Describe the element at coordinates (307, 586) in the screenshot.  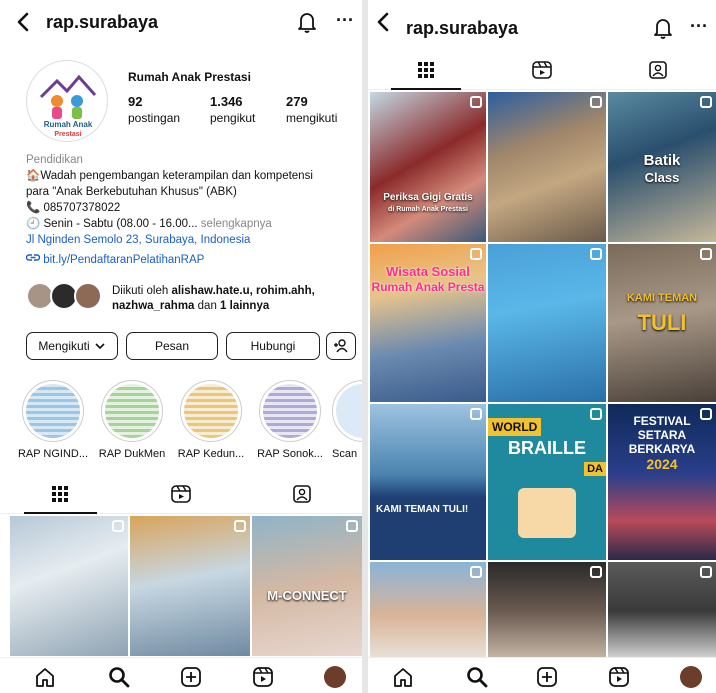
I see `post-thumbnail: M-CONNECT` at that location.